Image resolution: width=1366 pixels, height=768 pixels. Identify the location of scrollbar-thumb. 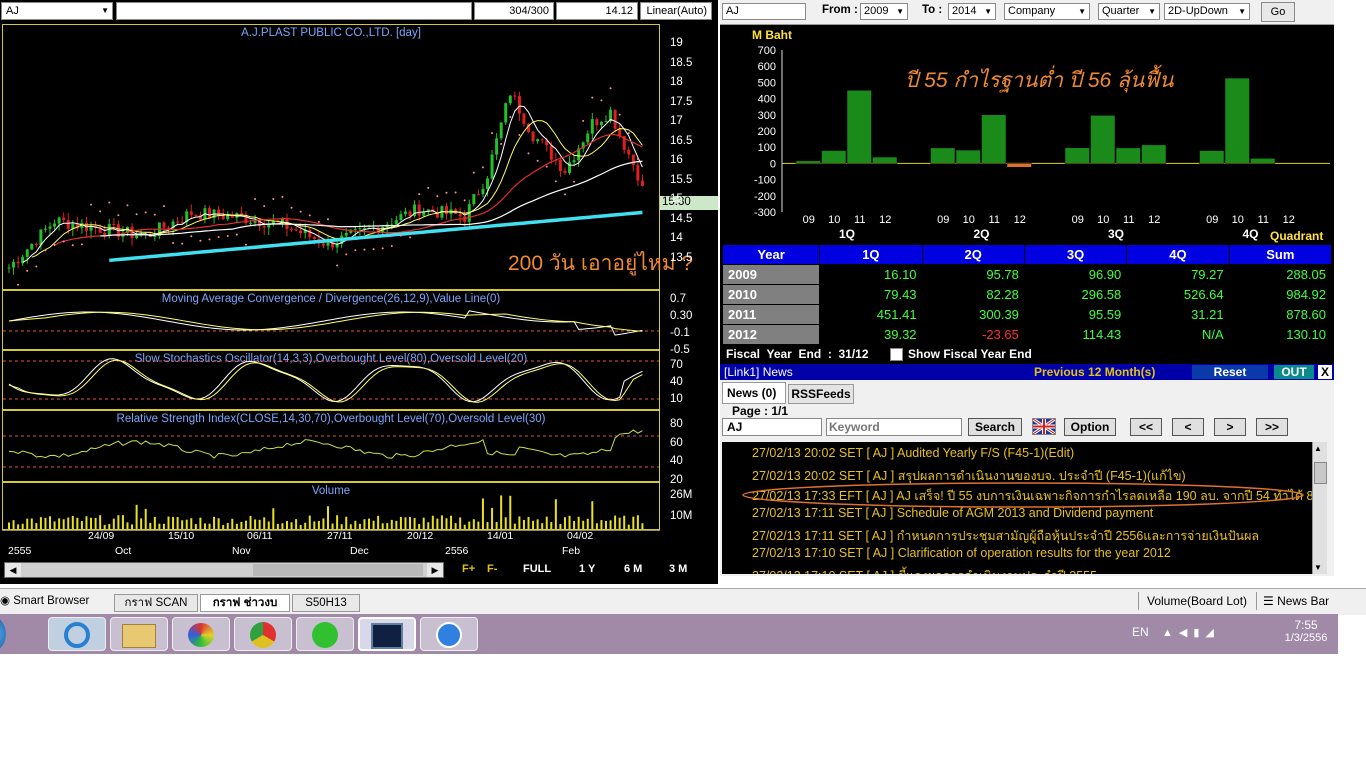
(338, 570).